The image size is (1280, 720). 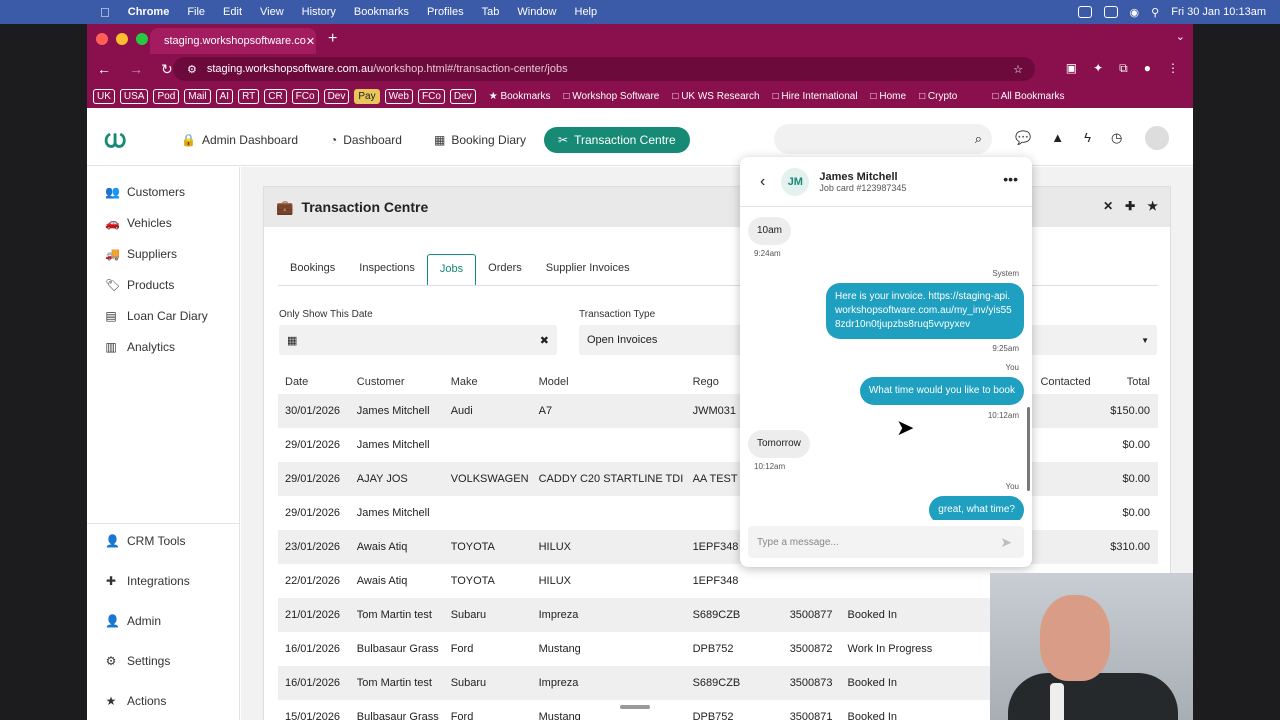 I want to click on zoom-window-button, so click(x=142, y=39).